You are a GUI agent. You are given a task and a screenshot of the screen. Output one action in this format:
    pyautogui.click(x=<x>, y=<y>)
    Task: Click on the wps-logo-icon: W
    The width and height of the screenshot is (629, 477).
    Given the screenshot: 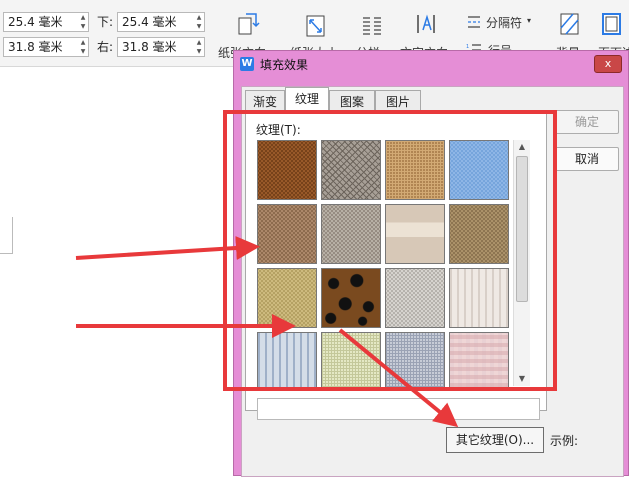 What is the action you would take?
    pyautogui.click(x=247, y=64)
    